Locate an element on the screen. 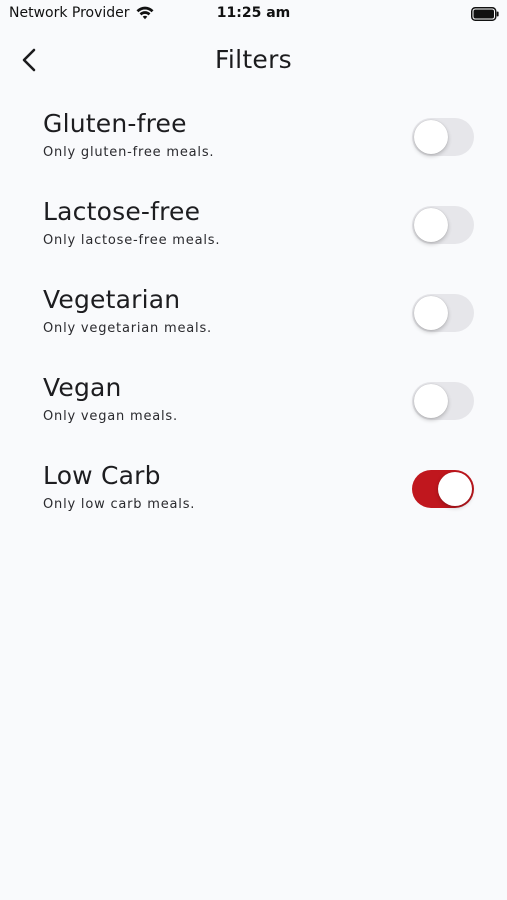 This screenshot has width=507, height=900. status-time: 11:25 am is located at coordinates (253, 13).